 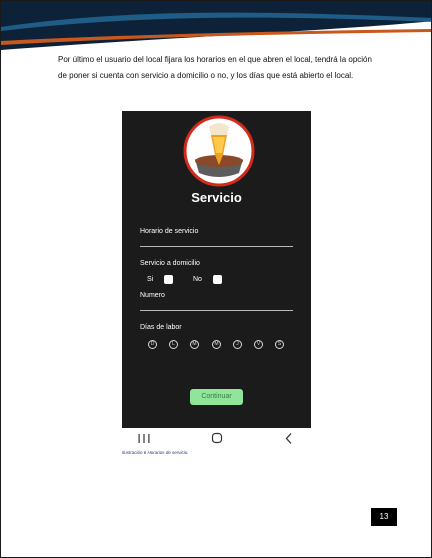 What do you see at coordinates (216, 197) in the screenshot?
I see `screen-title: Servicio` at bounding box center [216, 197].